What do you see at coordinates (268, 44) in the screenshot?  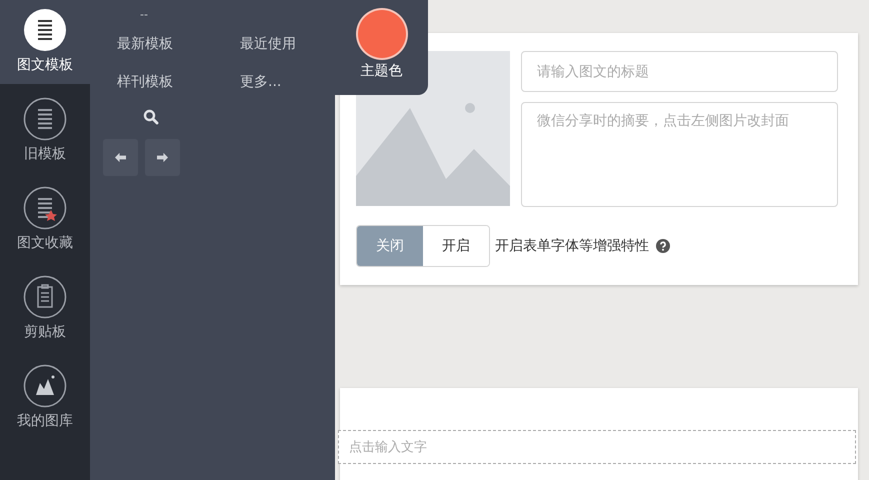 I see `template-link: 最近使用` at bounding box center [268, 44].